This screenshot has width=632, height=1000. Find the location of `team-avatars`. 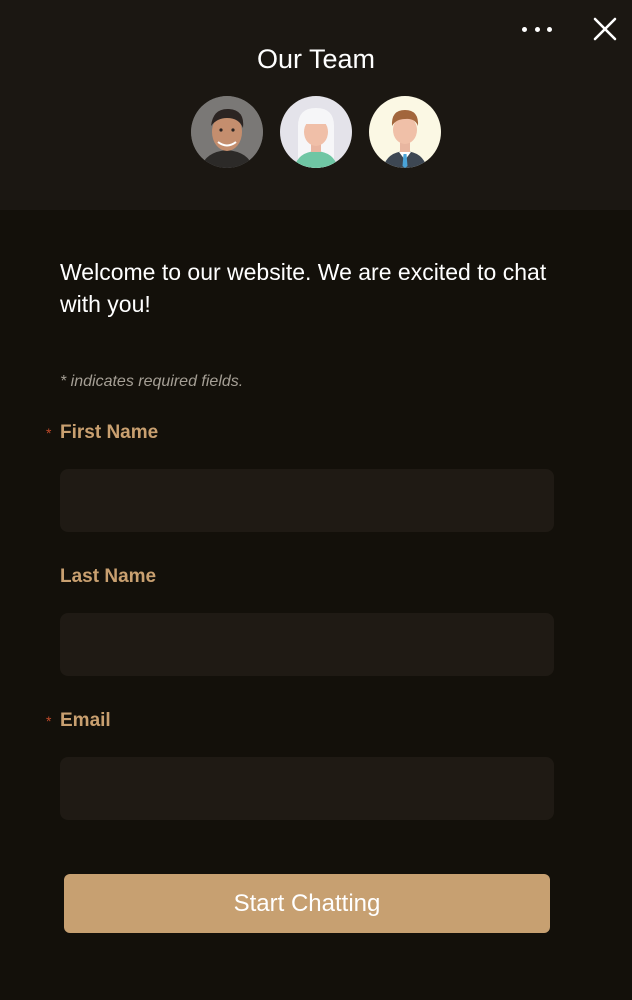

team-avatars is located at coordinates (316, 132).